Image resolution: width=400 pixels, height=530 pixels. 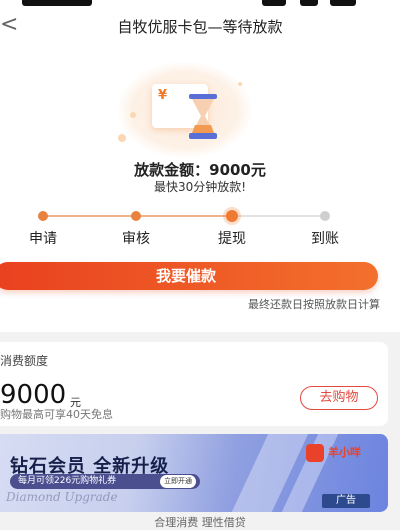 What do you see at coordinates (24, 361) in the screenshot?
I see `credit-title: 消费额度` at bounding box center [24, 361].